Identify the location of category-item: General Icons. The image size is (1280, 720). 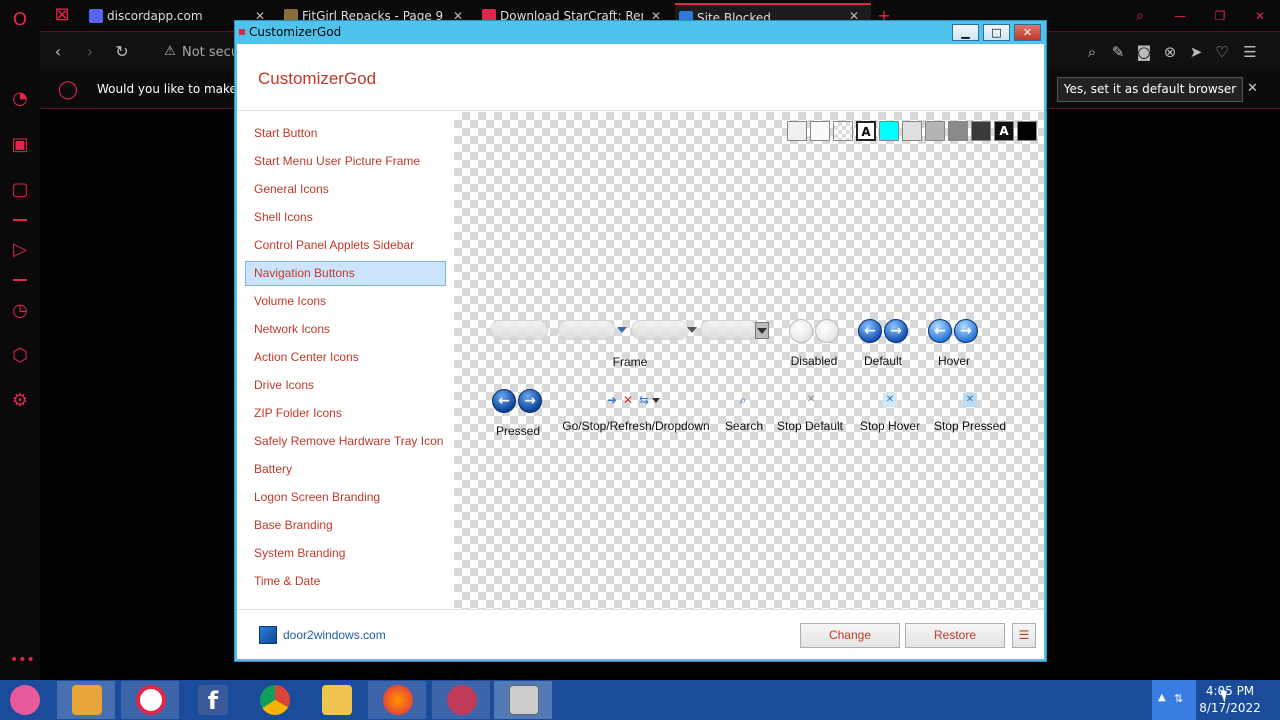
(345, 189).